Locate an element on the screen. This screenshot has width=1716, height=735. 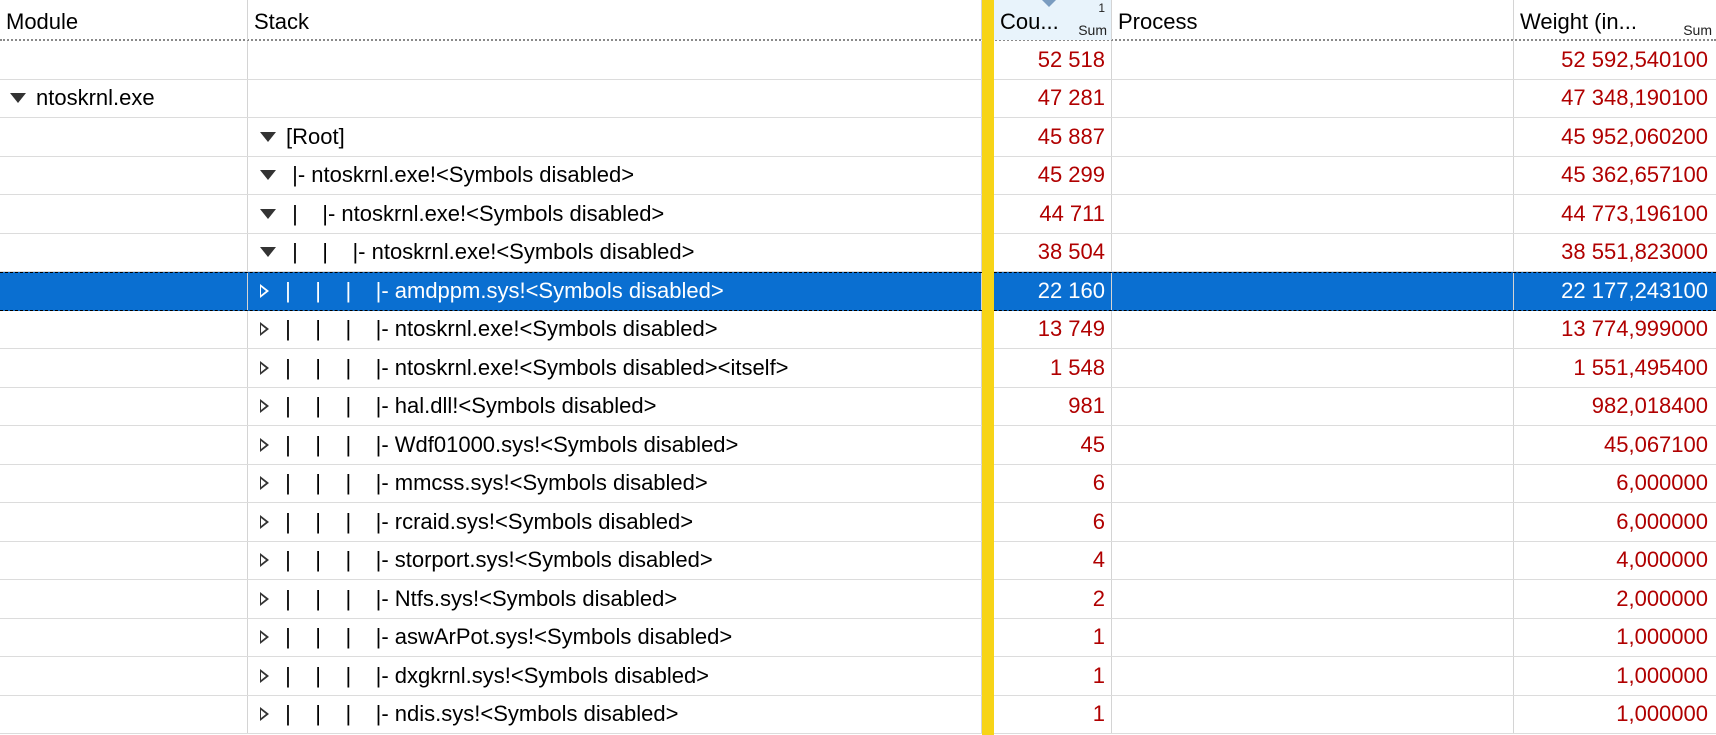
count-cell: 1 548 is located at coordinates (1053, 368).